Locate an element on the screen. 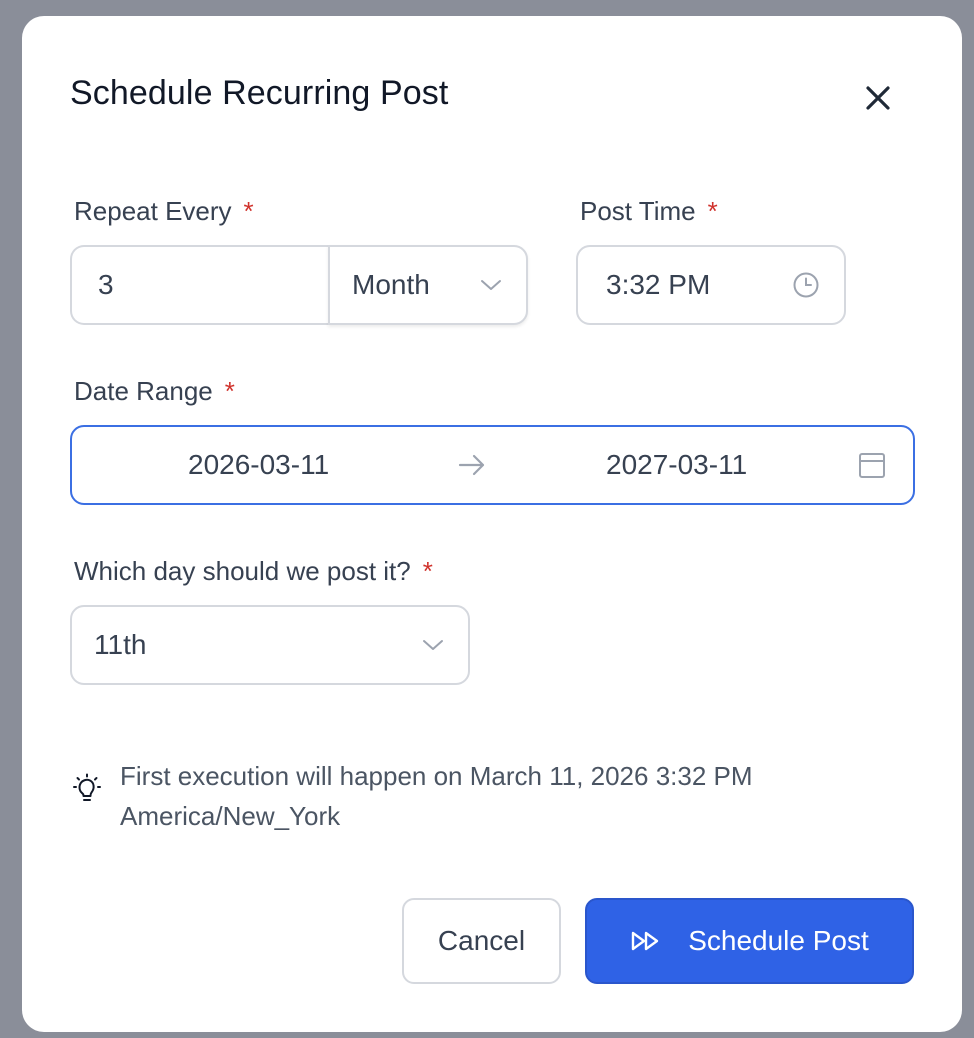 This screenshot has width=974, height=1038. repeat-count-input: 3 is located at coordinates (200, 285).